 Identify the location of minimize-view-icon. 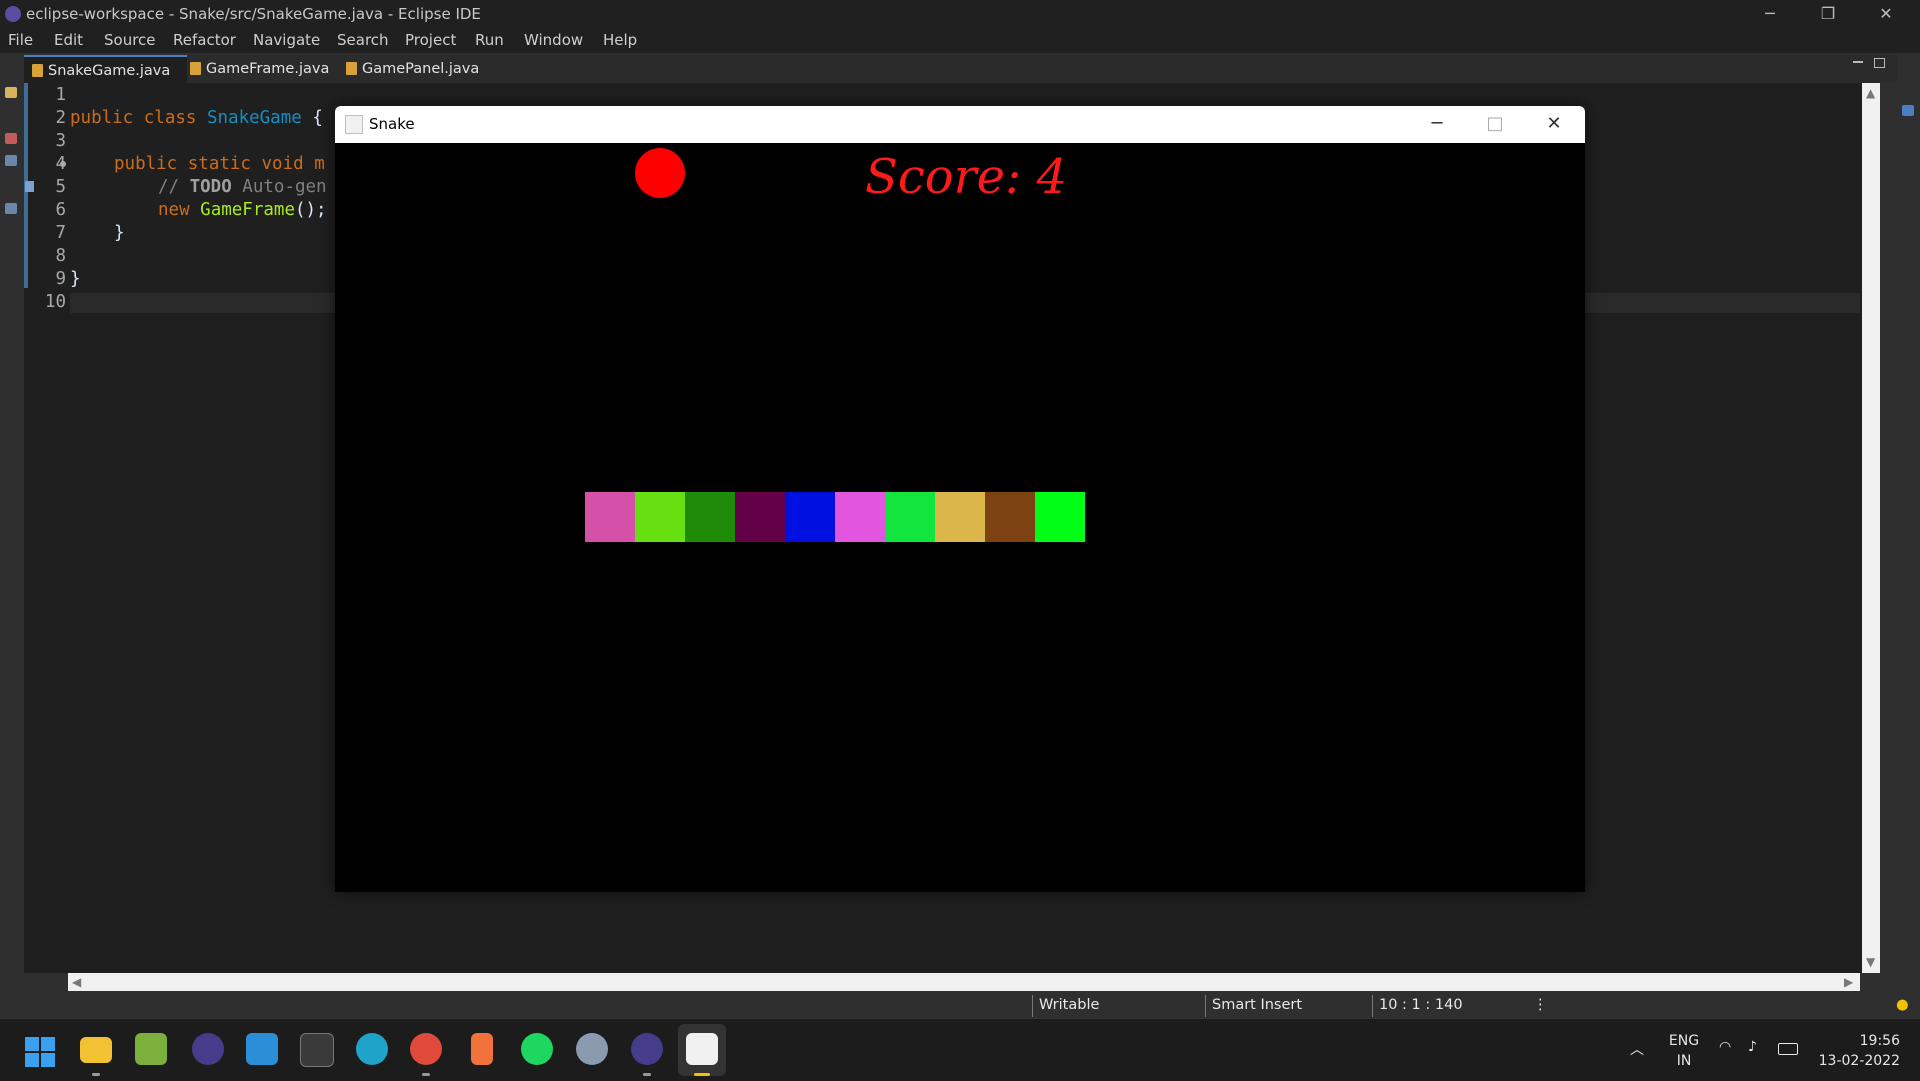
(1858, 62).